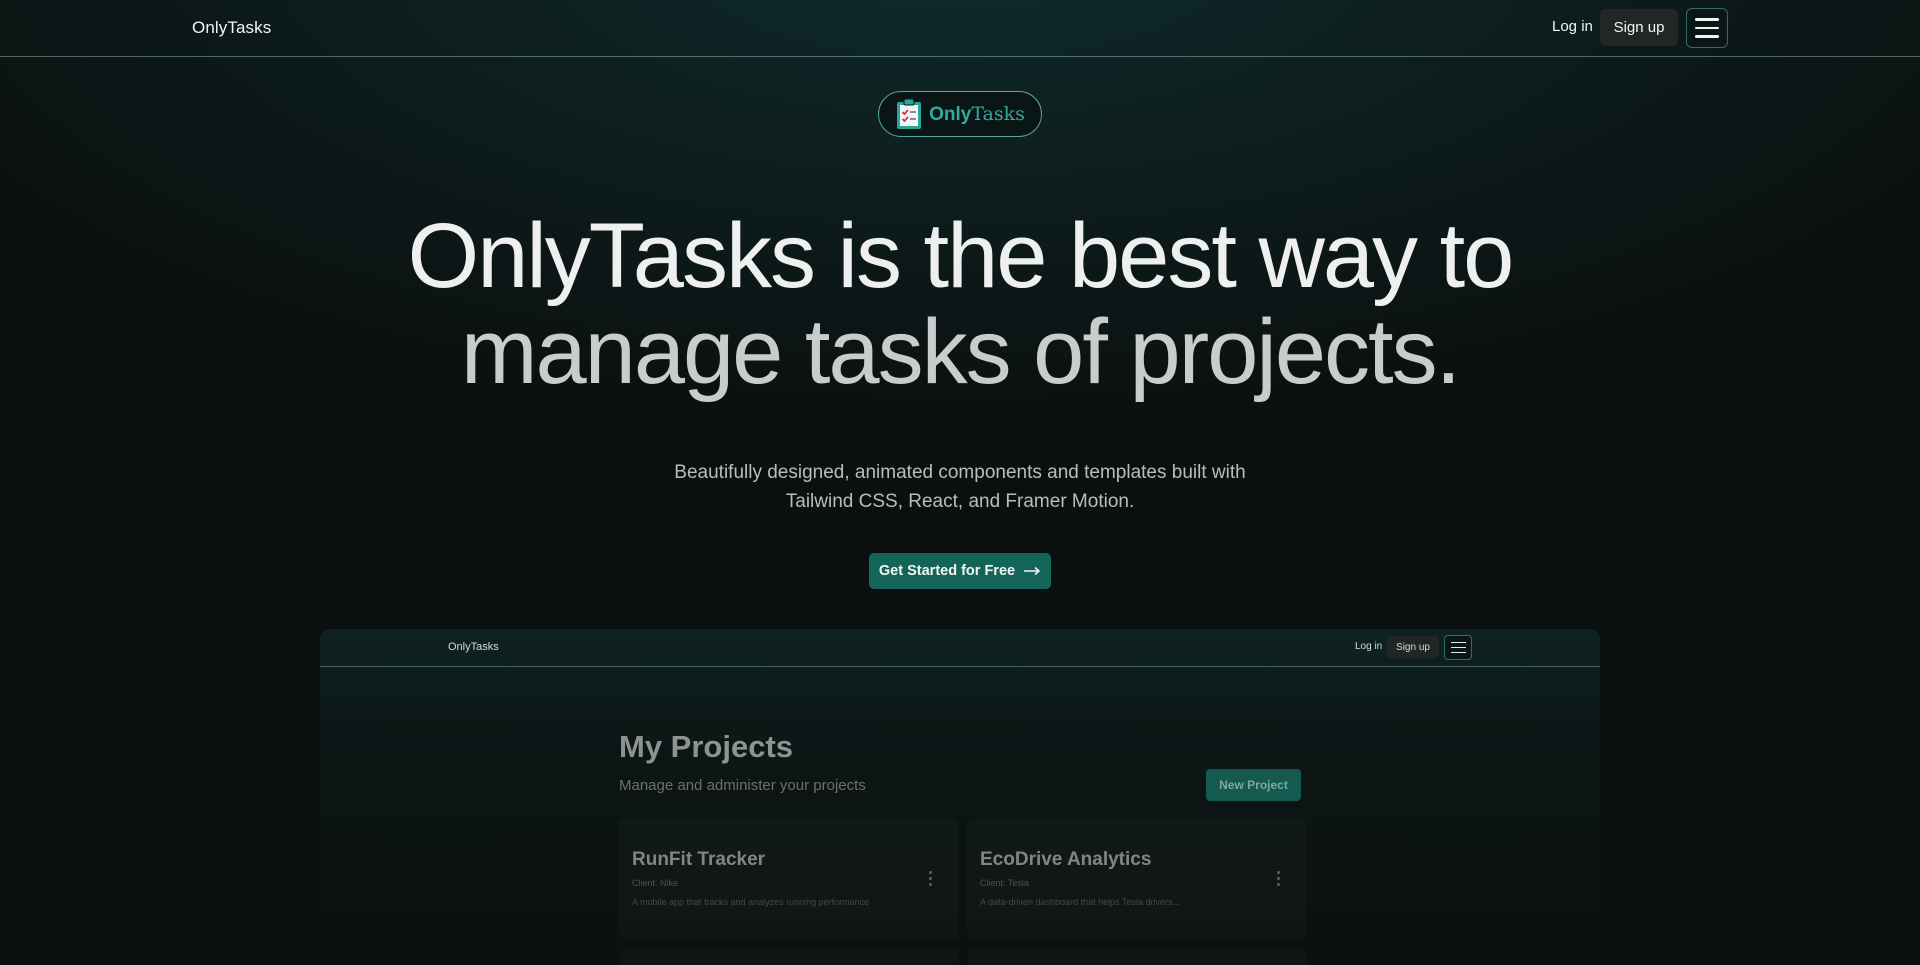 Image resolution: width=1920 pixels, height=965 pixels. I want to click on hero-title-line-2: manage tasks of projects., so click(960, 352).